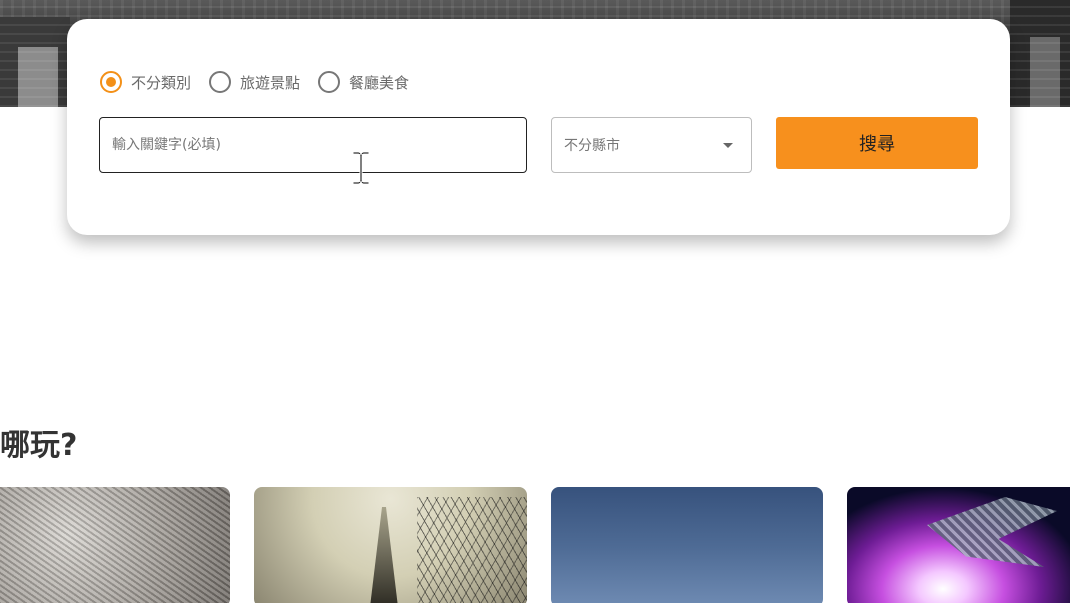 The height and width of the screenshot is (603, 1070). I want to click on radio-label: 不分類別, so click(161, 82).